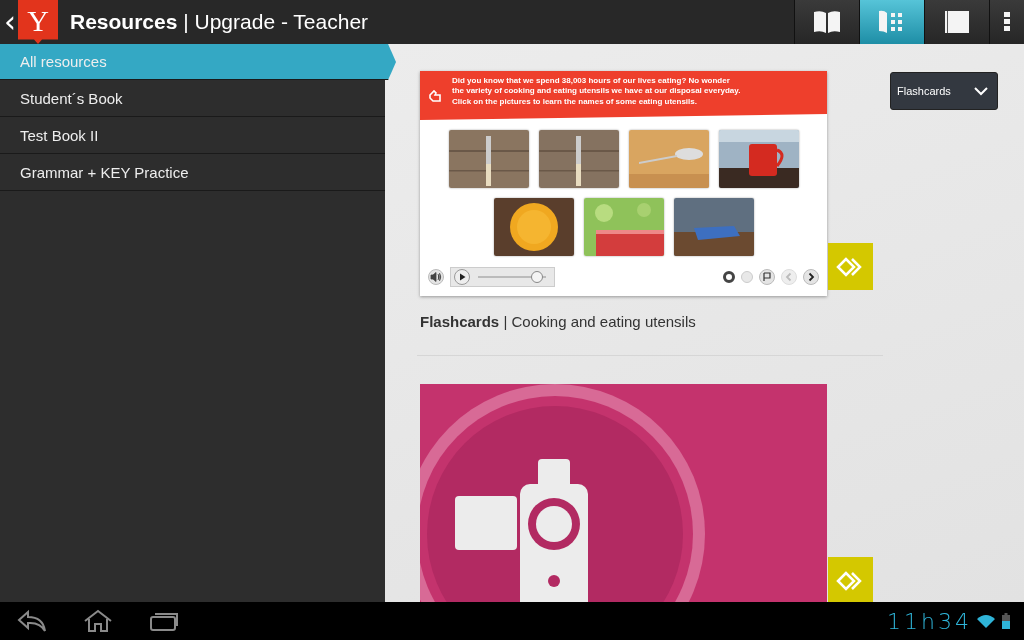 The height and width of the screenshot is (640, 1024). What do you see at coordinates (38, 22) in the screenshot?
I see `app-logo: Y` at bounding box center [38, 22].